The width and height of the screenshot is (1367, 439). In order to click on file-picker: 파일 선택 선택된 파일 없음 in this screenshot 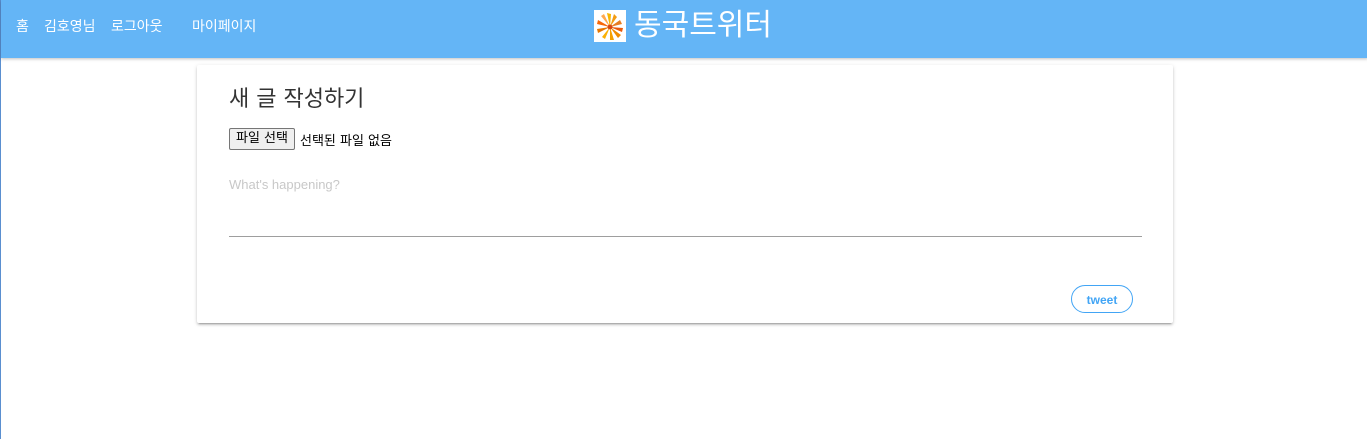, I will do `click(310, 139)`.